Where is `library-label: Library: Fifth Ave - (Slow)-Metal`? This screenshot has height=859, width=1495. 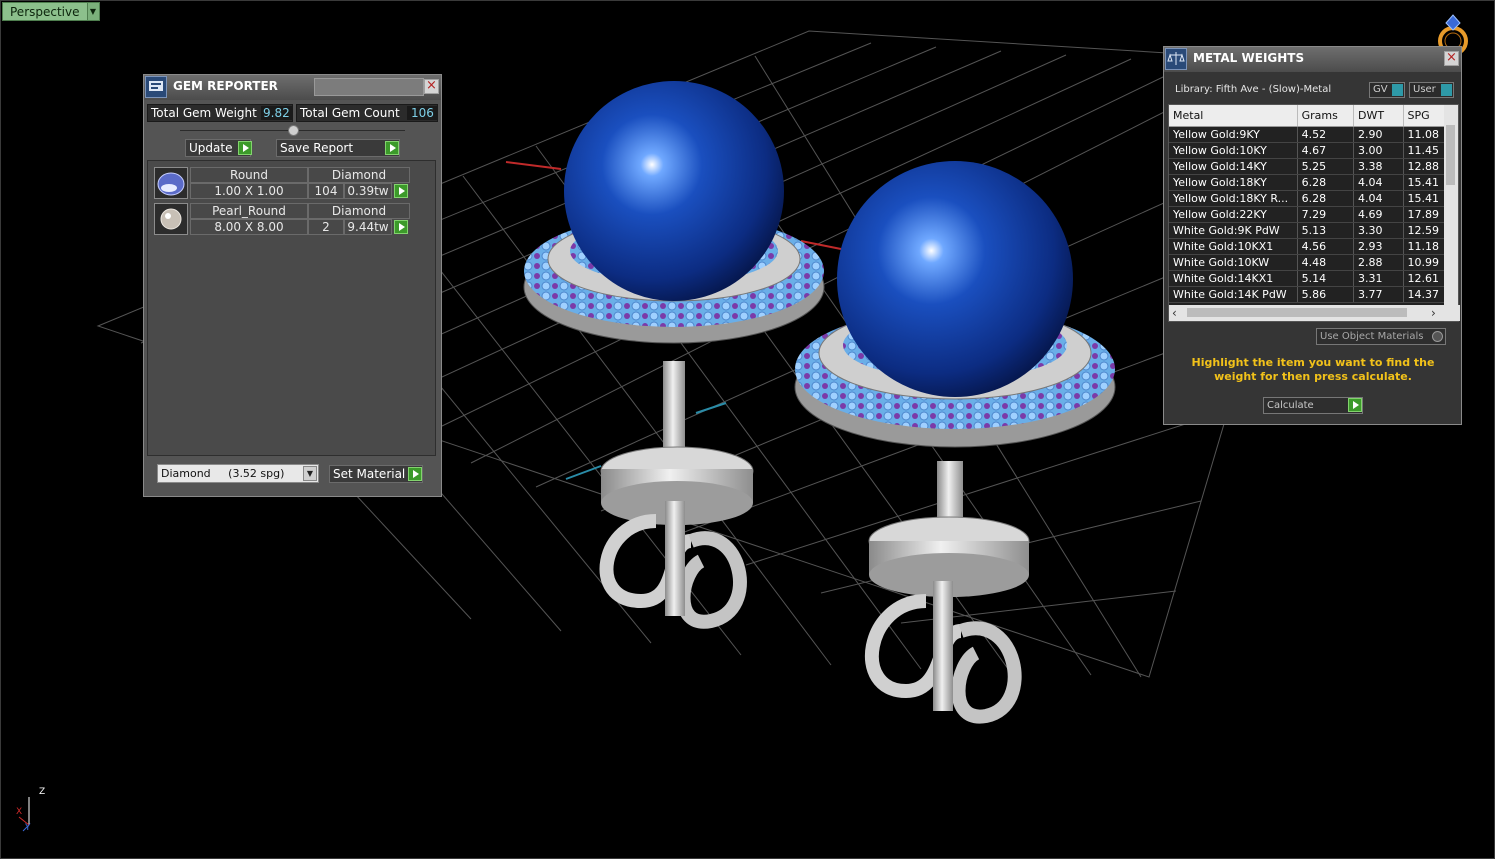 library-label: Library: Fifth Ave - (Slow)-Metal is located at coordinates (1253, 89).